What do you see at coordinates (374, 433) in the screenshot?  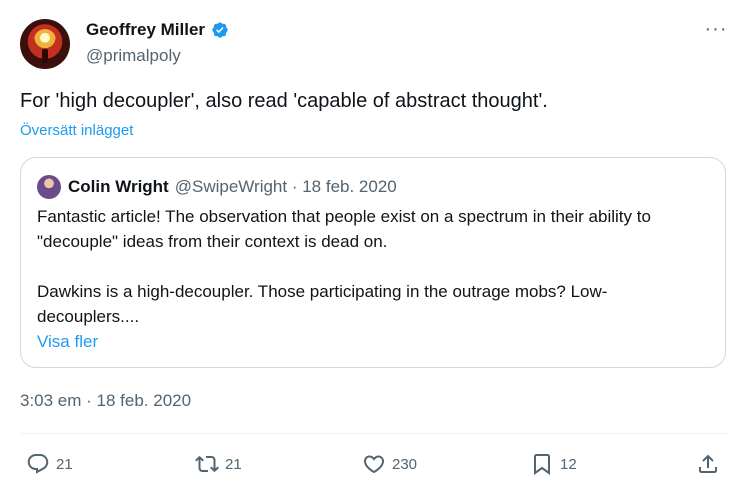 I see `divider` at bounding box center [374, 433].